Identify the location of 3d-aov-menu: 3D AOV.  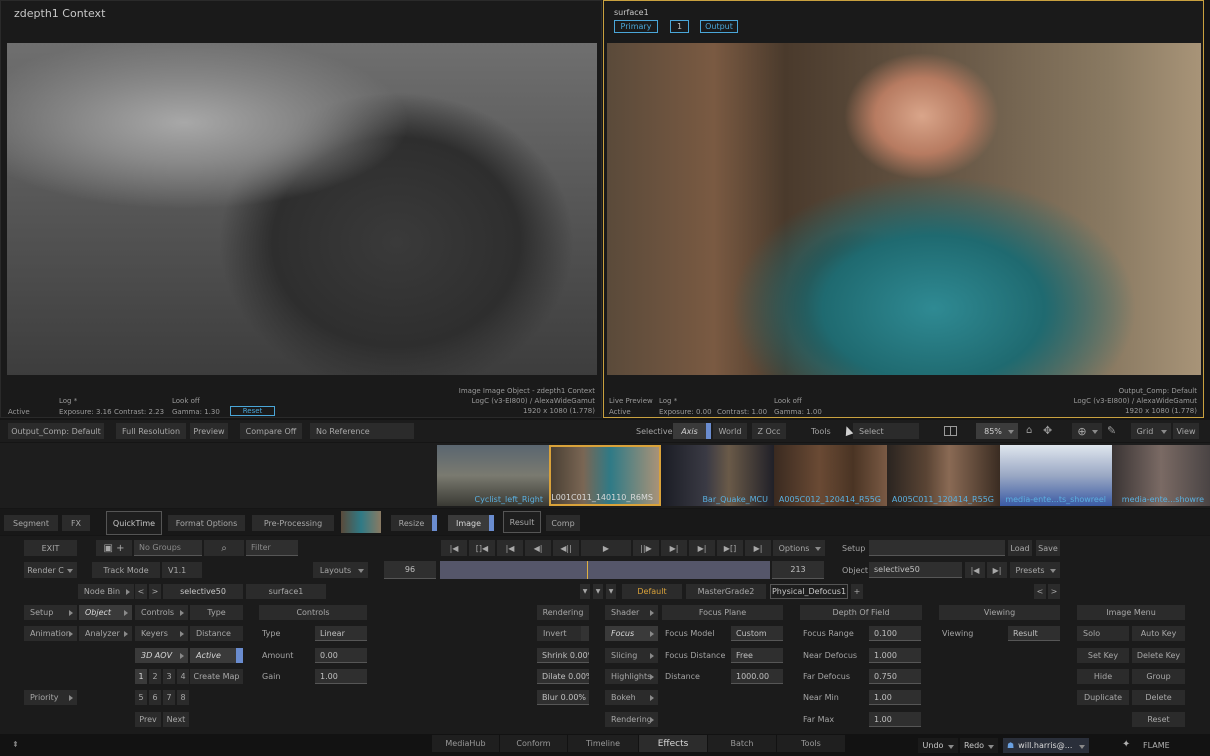
(161, 655).